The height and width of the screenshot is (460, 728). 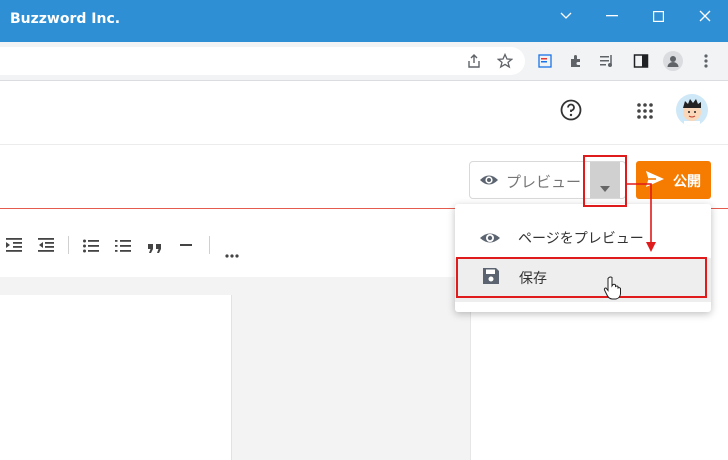 I want to click on extensions-icon, so click(x=576, y=61).